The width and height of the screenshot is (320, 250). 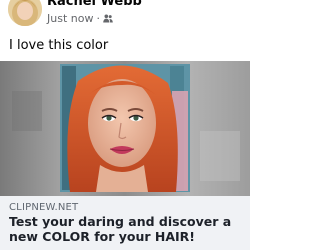 I want to click on post-header: Rachel Webb Just now ·, so click(x=125, y=17).